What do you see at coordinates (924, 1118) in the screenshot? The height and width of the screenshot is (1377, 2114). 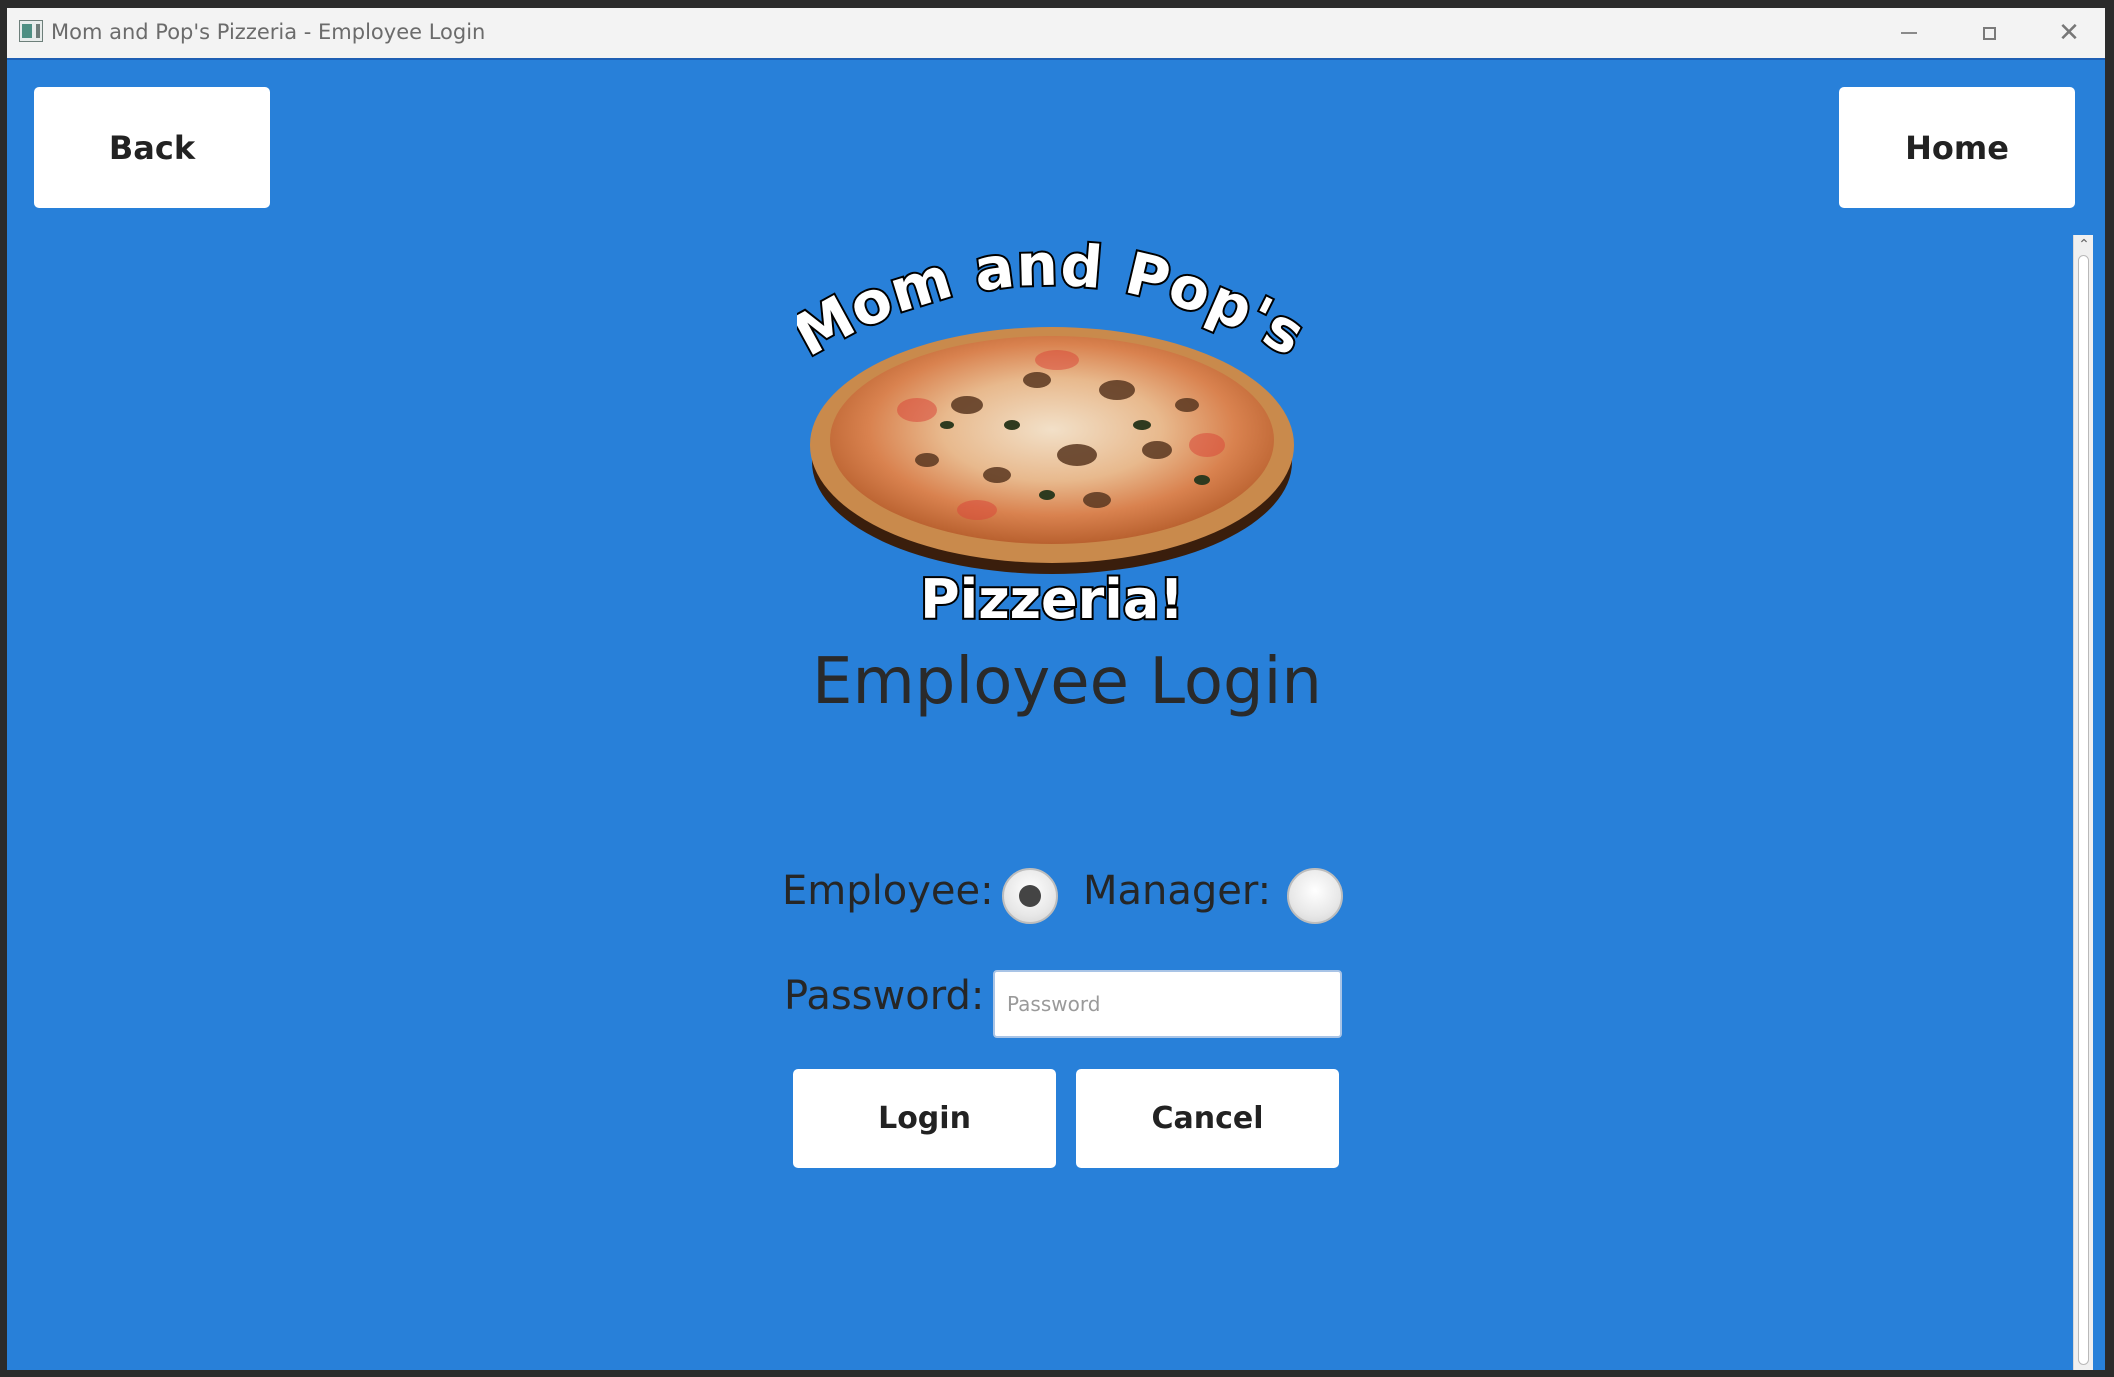 I see `login-button: Login` at bounding box center [924, 1118].